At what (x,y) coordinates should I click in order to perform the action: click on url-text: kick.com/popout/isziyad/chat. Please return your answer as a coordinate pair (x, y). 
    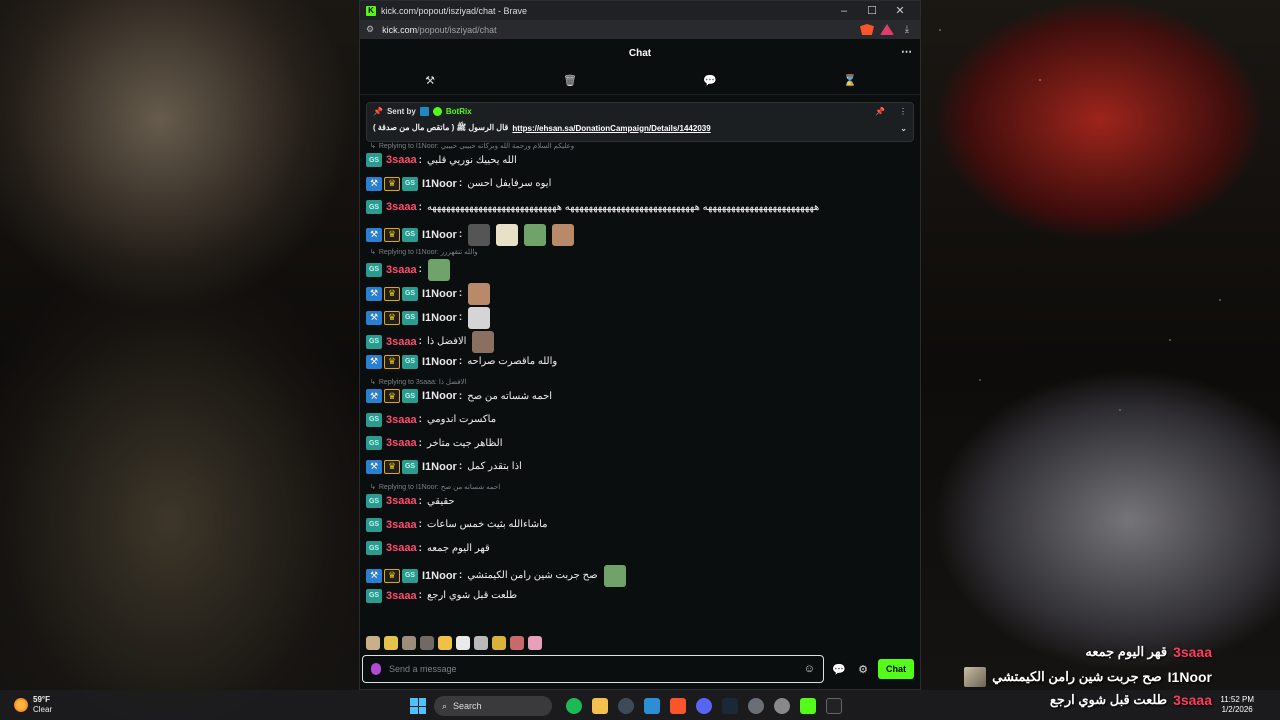
    Looking at the image, I should click on (618, 30).